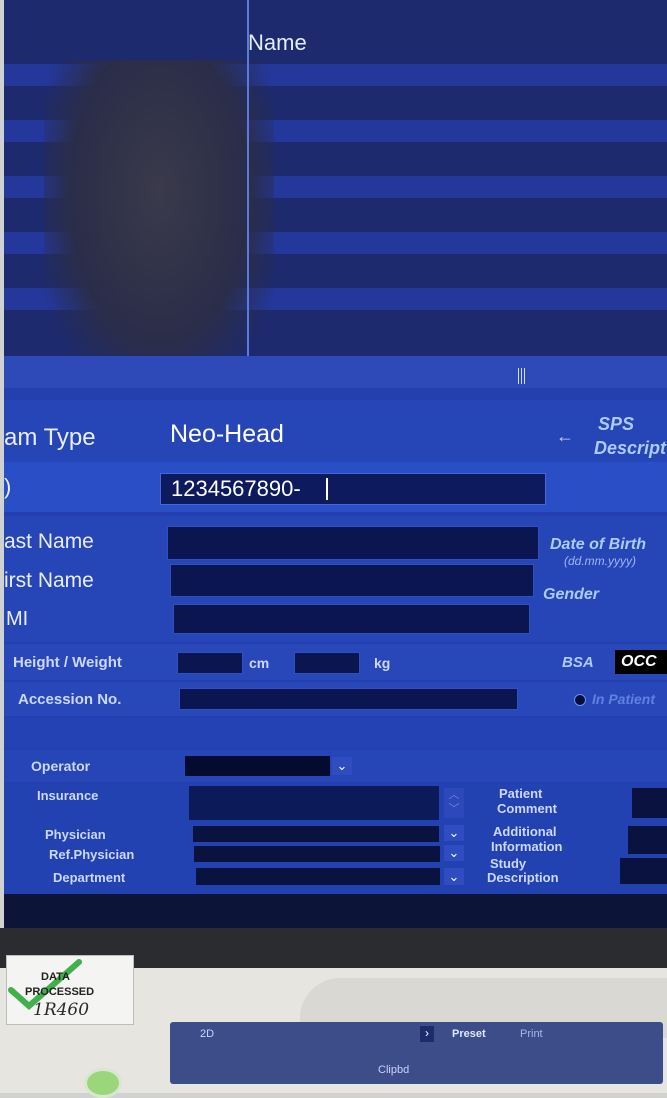 This screenshot has width=667, height=1098. I want to click on insurance-spinner-icon: ︿ ﹀, so click(454, 803).